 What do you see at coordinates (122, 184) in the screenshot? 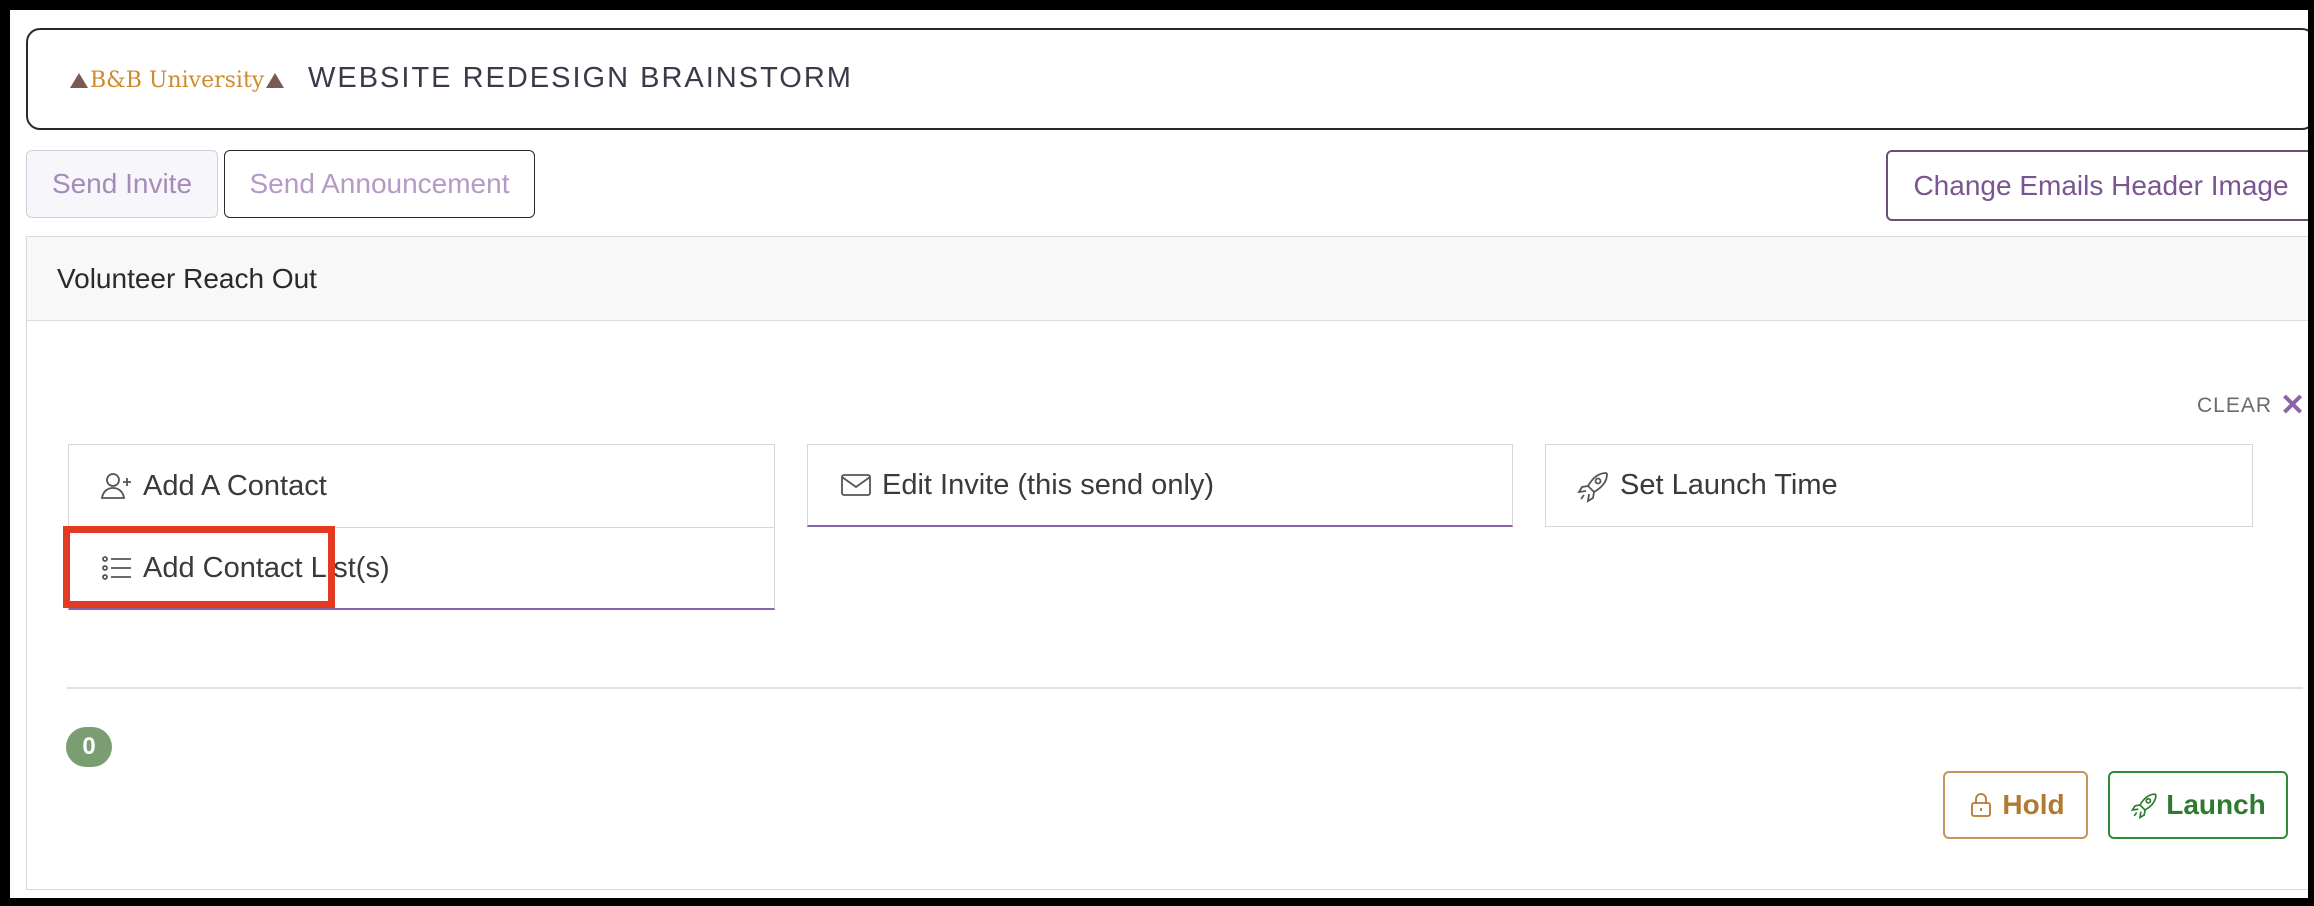
I see `send-invite-button: Send Invite` at bounding box center [122, 184].